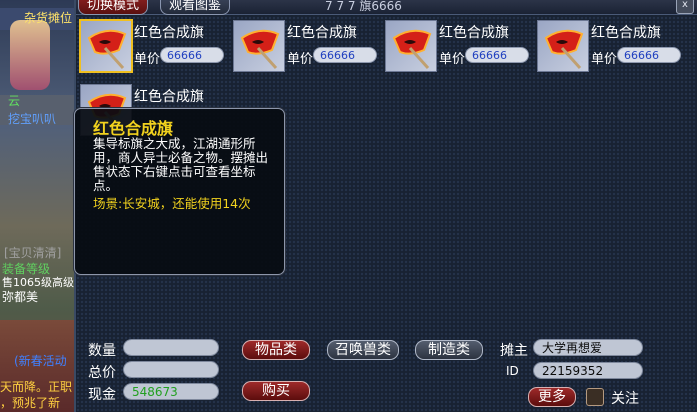 The height and width of the screenshot is (412, 697). I want to click on category-craft-button: 制造类, so click(449, 350).